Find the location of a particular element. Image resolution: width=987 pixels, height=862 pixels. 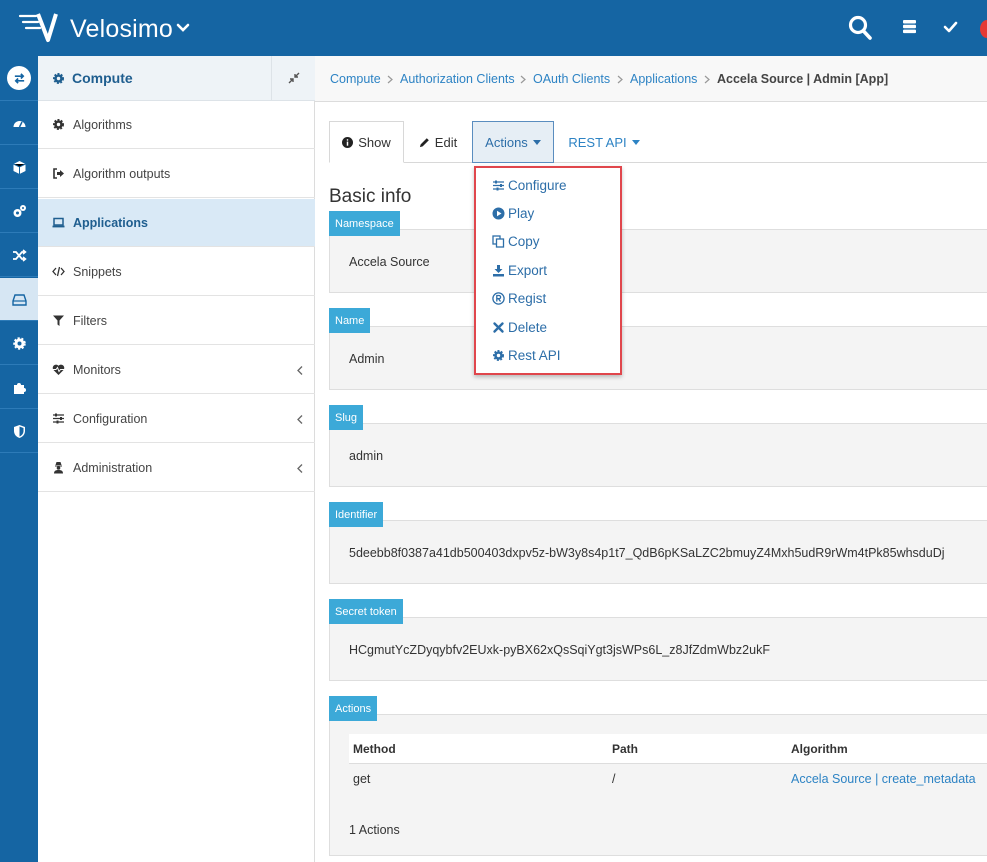

field-label: Identifier is located at coordinates (356, 514).